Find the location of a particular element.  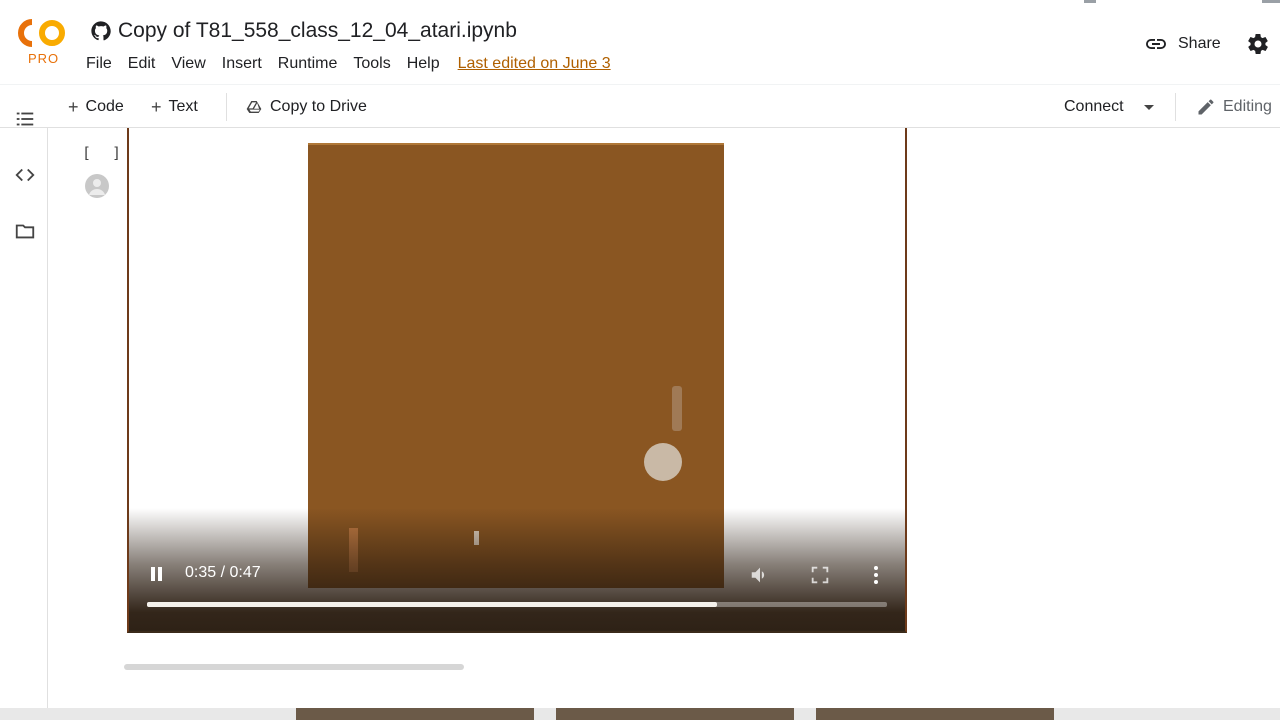

video-progress-fill is located at coordinates (432, 604).